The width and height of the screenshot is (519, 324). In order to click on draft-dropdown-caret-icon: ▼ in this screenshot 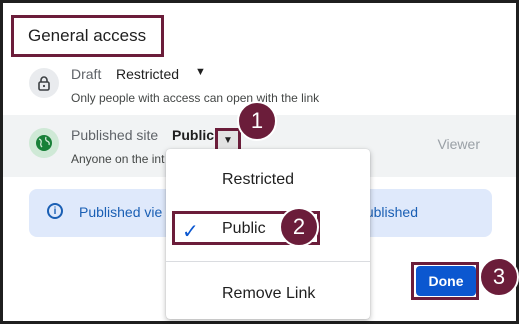, I will do `click(200, 72)`.